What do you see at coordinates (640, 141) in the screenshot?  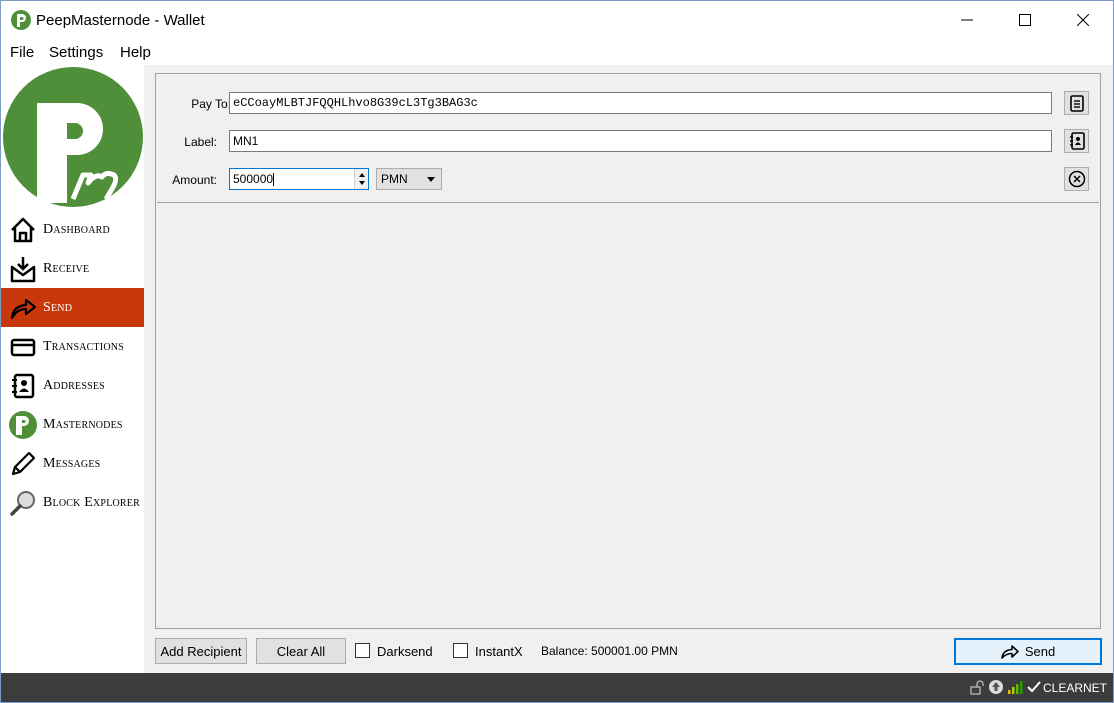 I see `label-input: MN1` at bounding box center [640, 141].